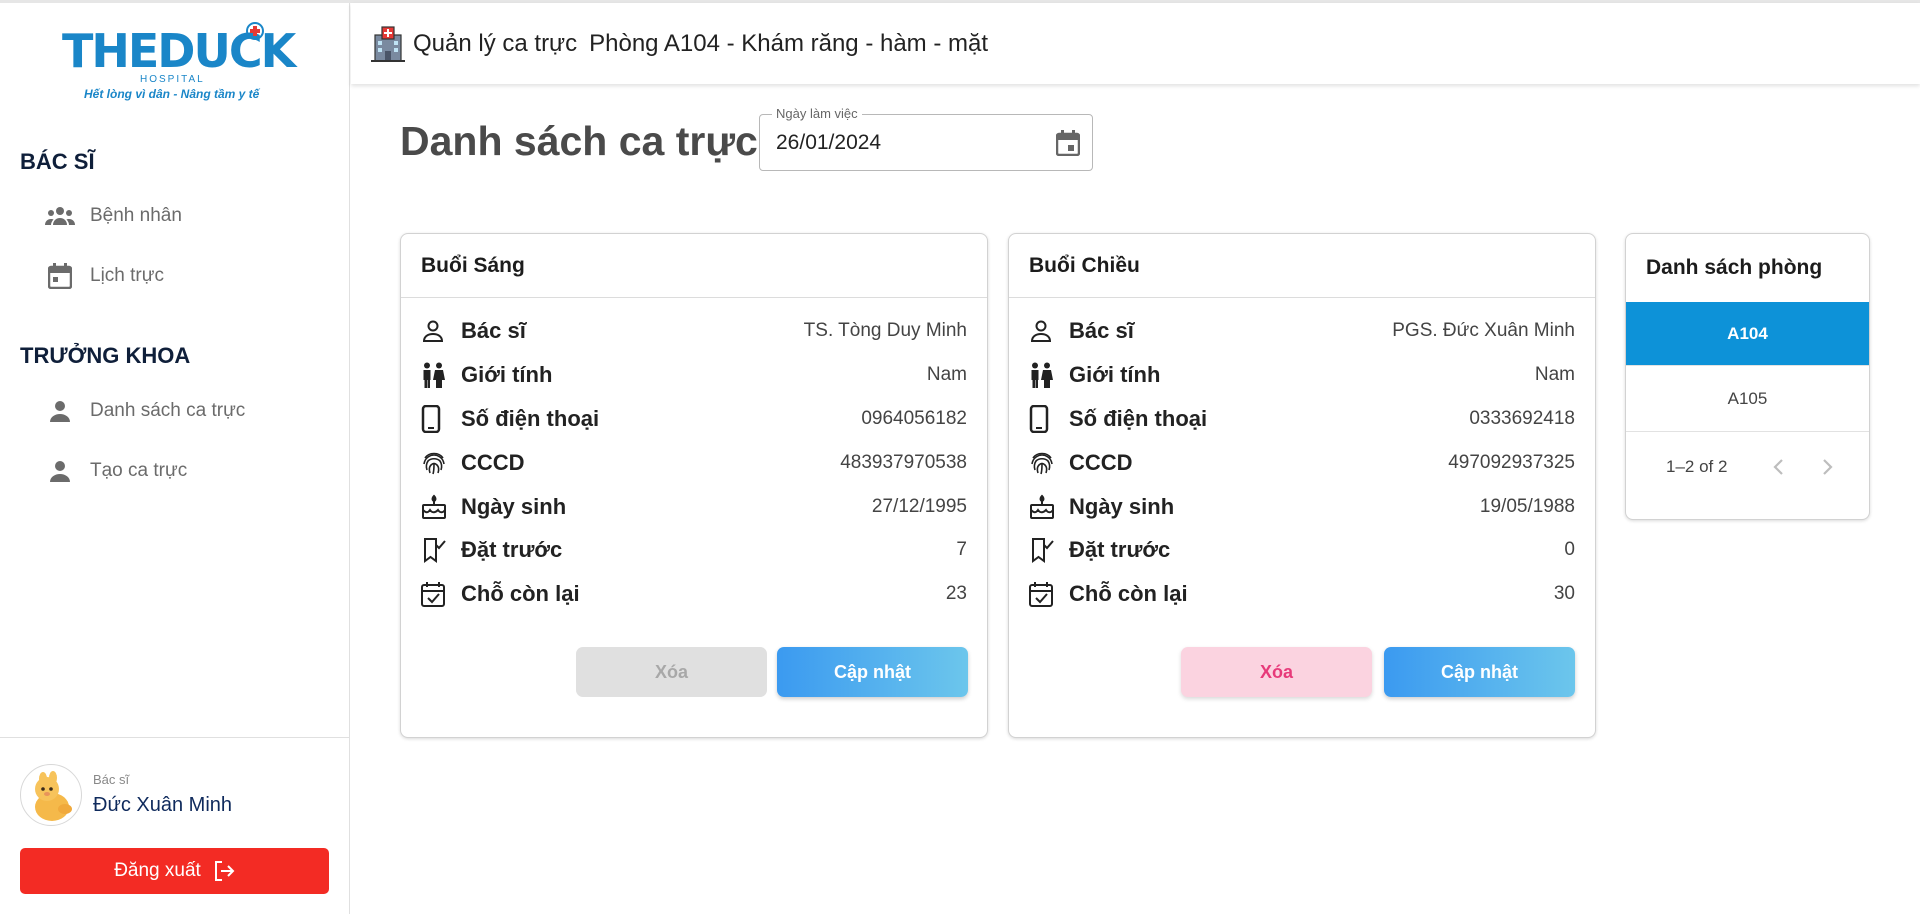  I want to click on booked-row: Đặt trước 7, so click(694, 550).